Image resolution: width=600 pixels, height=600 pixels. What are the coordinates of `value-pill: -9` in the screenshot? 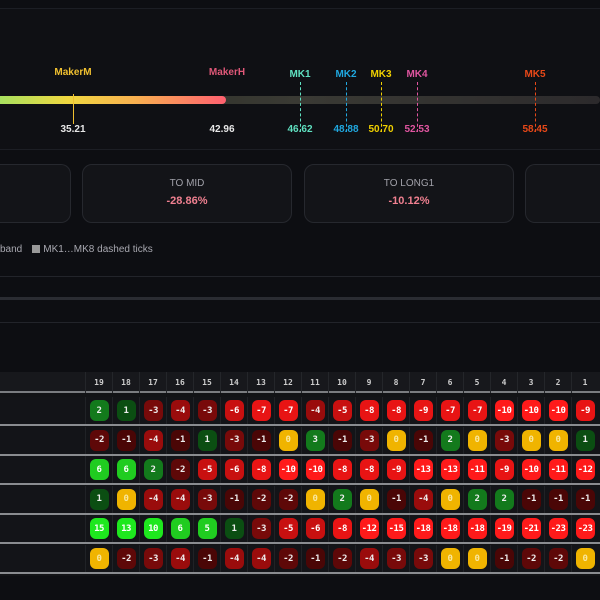 It's located at (396, 470).